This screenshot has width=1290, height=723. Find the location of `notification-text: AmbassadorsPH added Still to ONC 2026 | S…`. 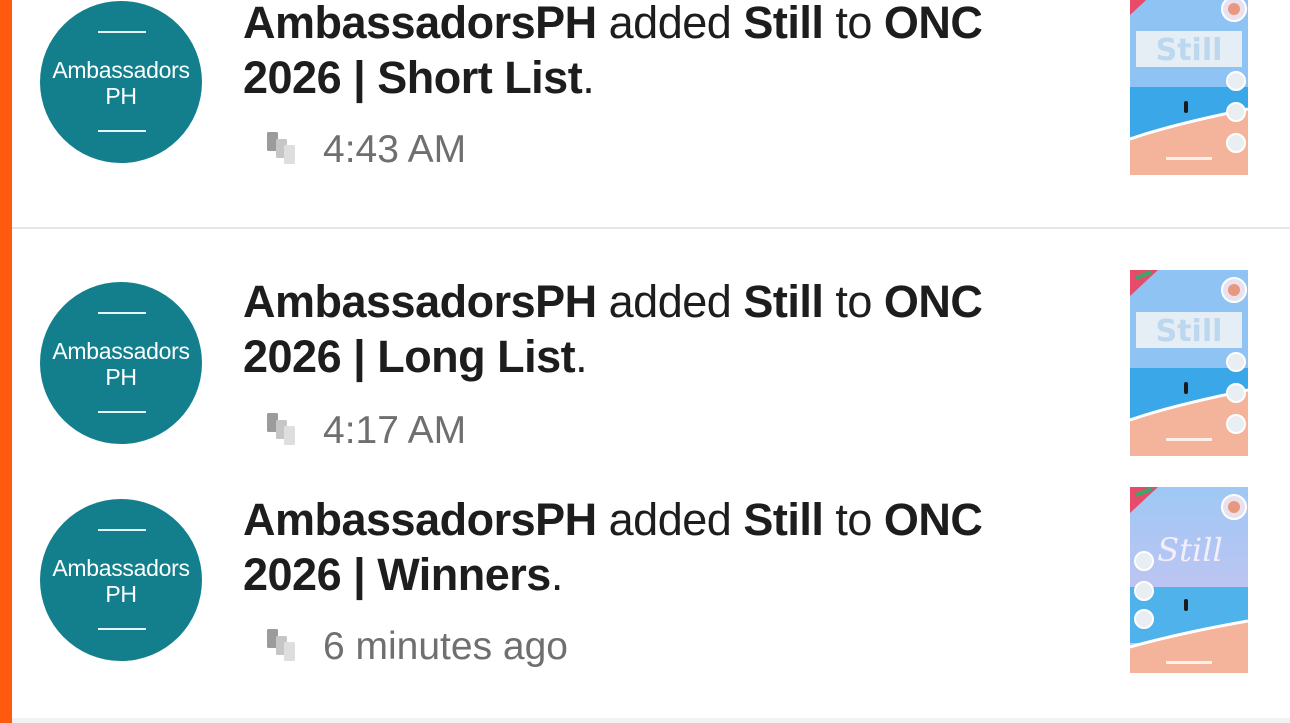

notification-text: AmbassadorsPH added Still to ONC 2026 | S… is located at coordinates (623, 52).